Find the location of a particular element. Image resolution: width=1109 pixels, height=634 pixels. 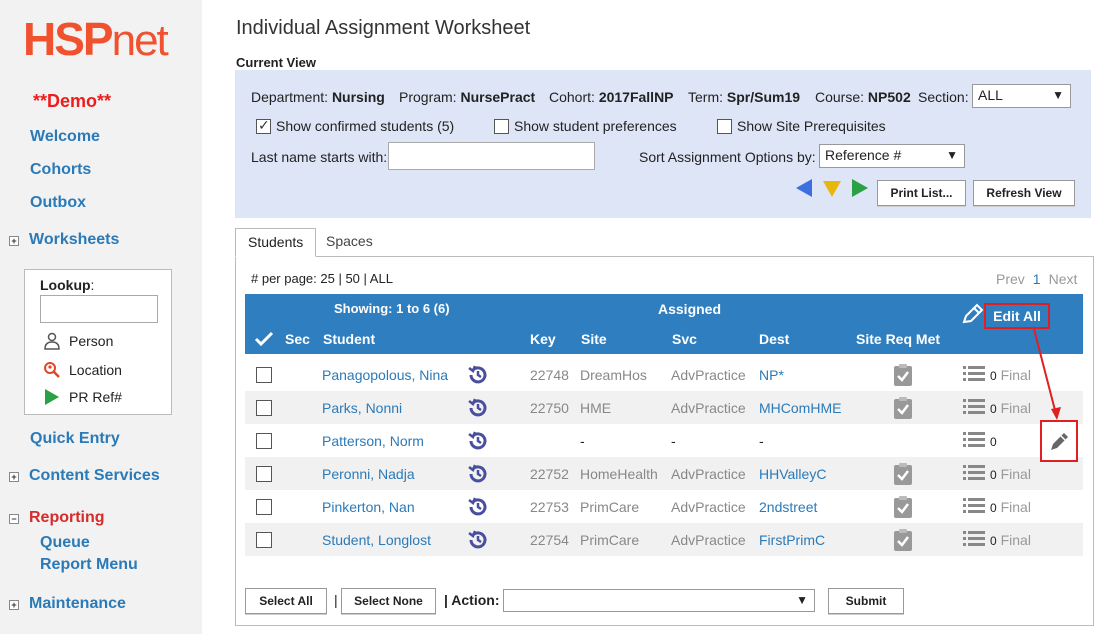

hspnet-logo: HSPnet is located at coordinates (96, 40).